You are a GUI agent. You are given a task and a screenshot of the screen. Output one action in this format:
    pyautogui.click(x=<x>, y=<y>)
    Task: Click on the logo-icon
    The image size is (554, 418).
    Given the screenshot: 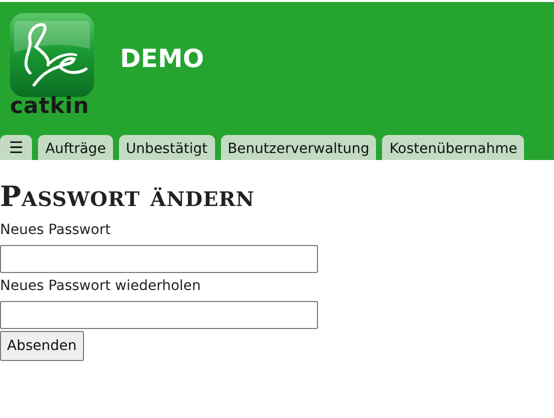 What is the action you would take?
    pyautogui.click(x=52, y=55)
    